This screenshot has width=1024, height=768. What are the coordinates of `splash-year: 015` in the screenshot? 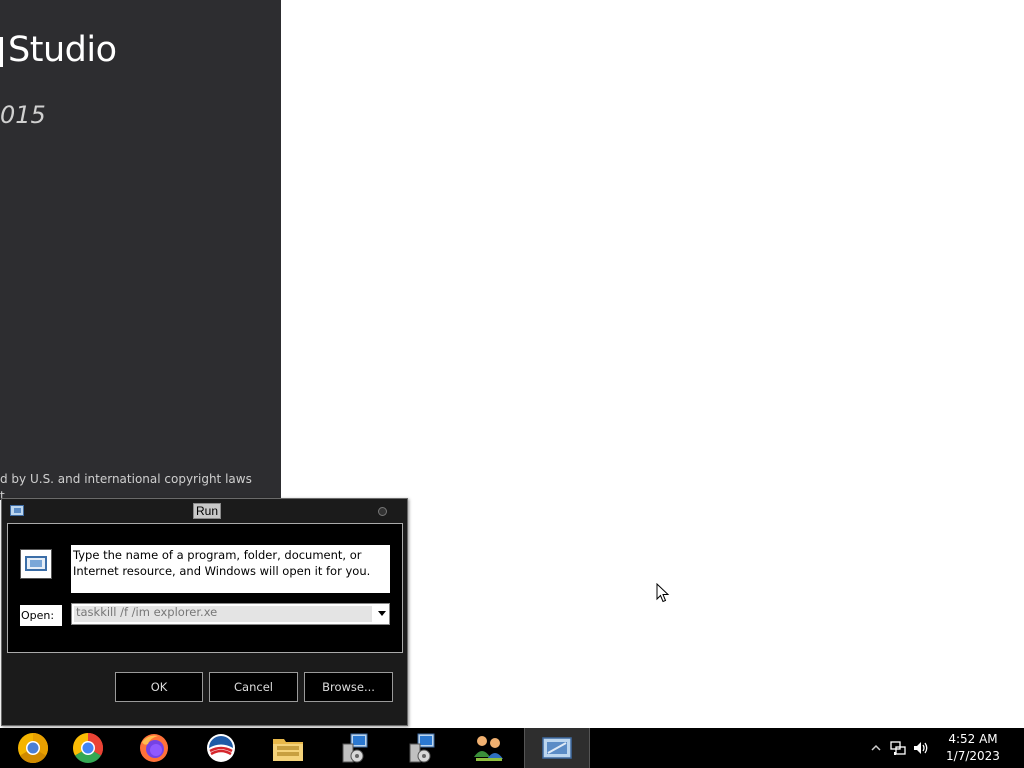 It's located at (23, 115).